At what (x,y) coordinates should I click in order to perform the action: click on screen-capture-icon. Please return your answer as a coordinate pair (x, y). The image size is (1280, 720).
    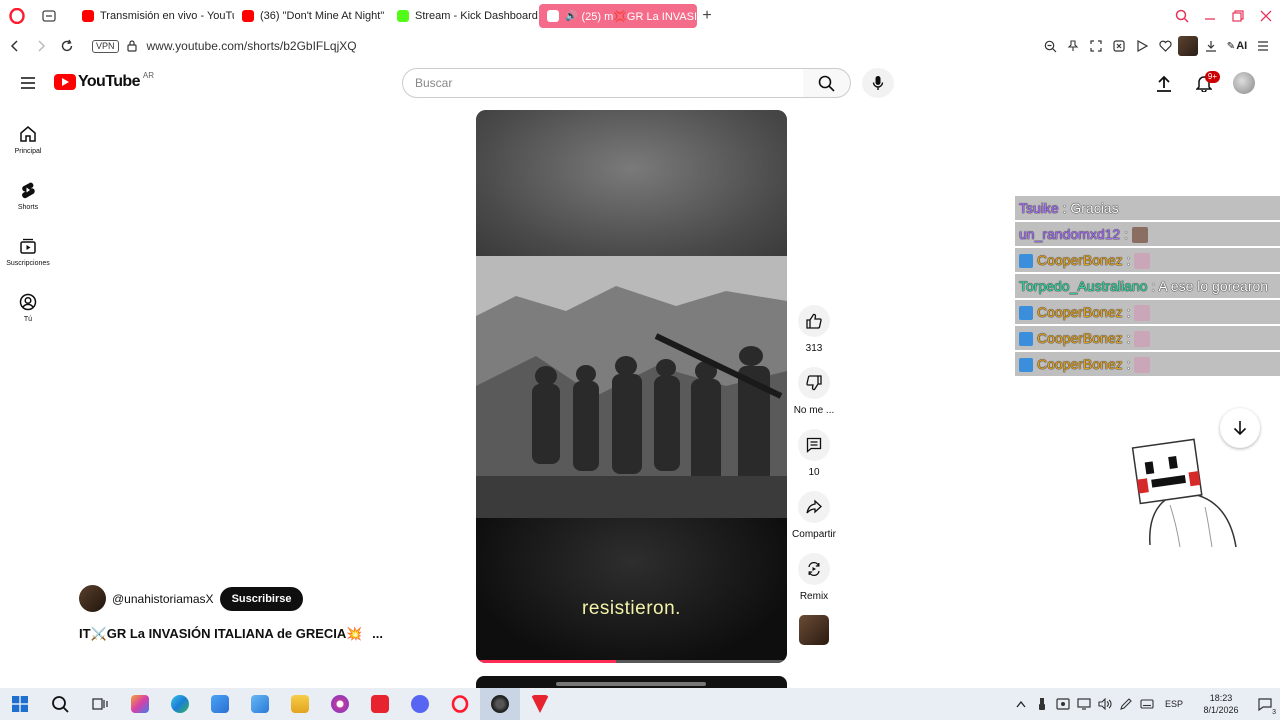
    Looking at the image, I should click on (1063, 704).